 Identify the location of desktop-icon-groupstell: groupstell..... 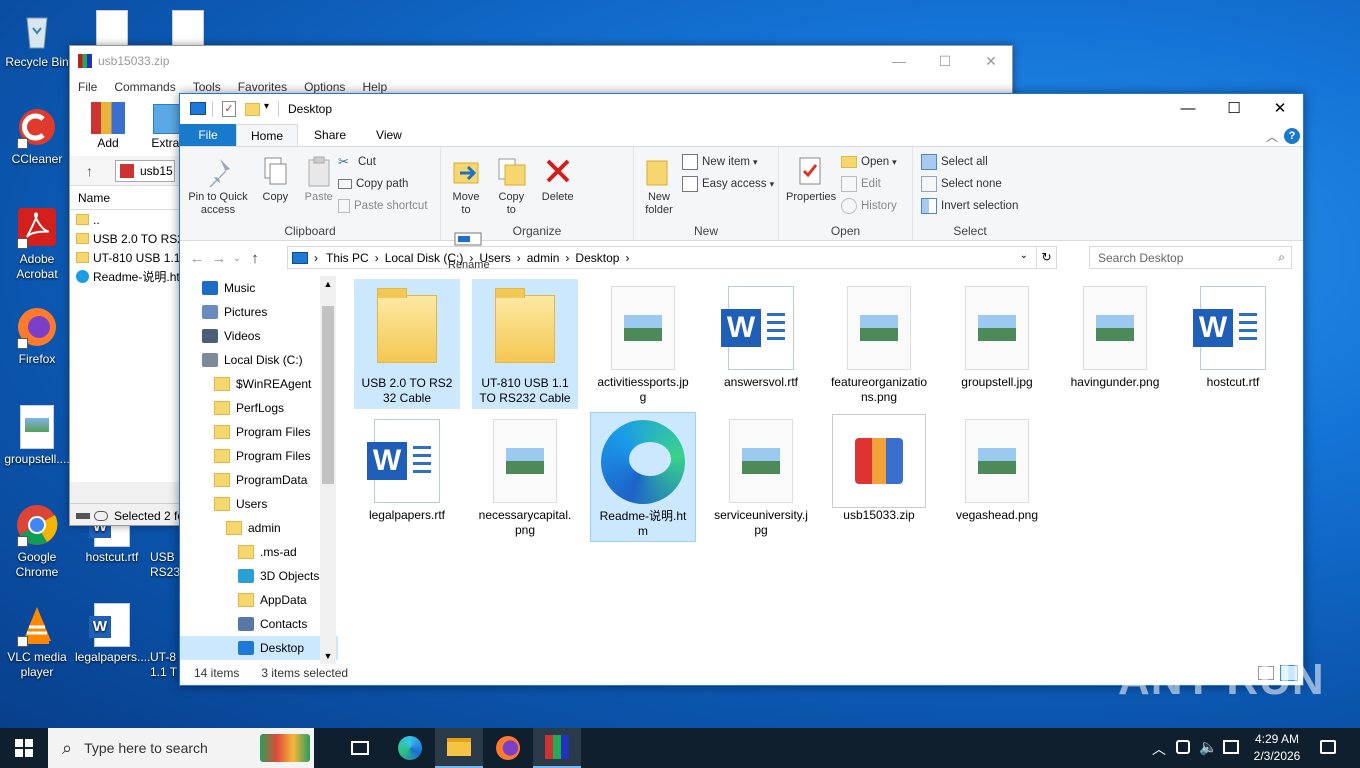
(37, 436).